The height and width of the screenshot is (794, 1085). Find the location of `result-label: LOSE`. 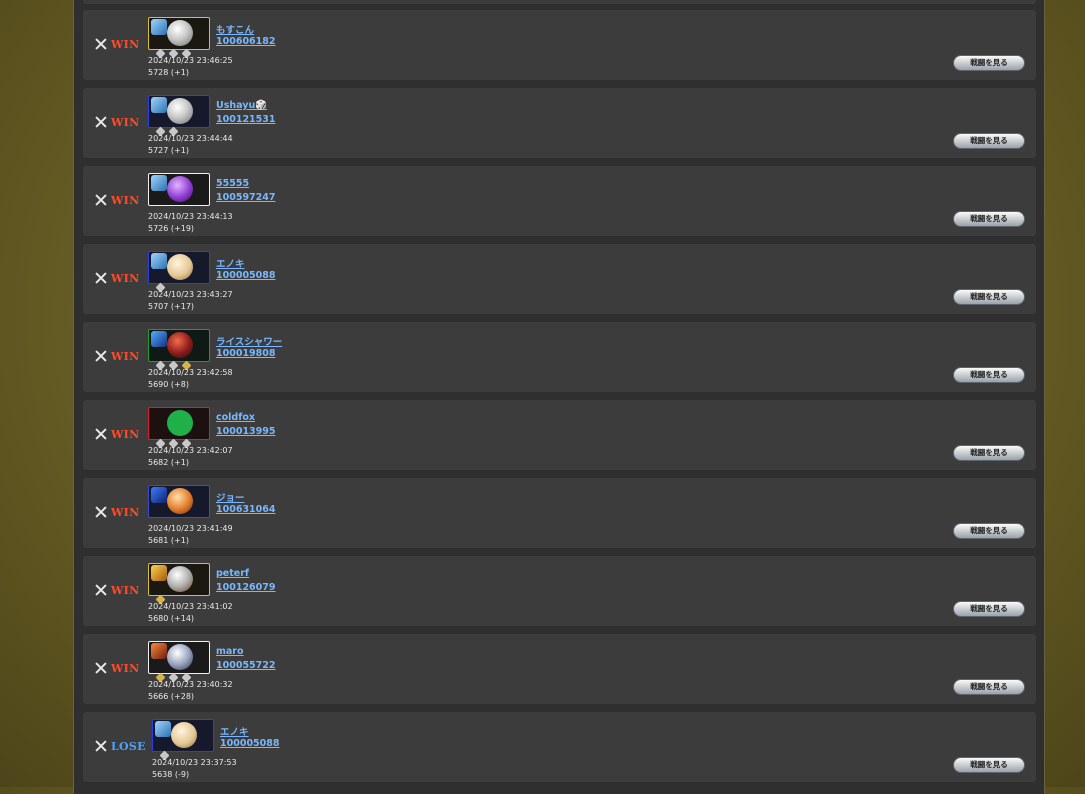

result-label: LOSE is located at coordinates (128, 746).